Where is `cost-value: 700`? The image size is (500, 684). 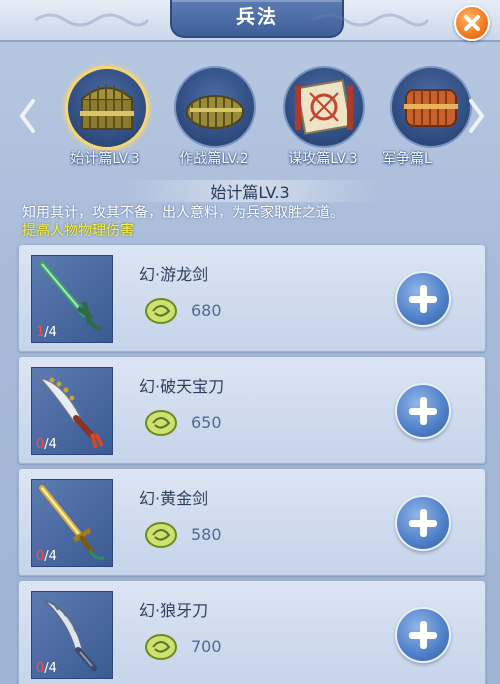 cost-value: 700 is located at coordinates (206, 646).